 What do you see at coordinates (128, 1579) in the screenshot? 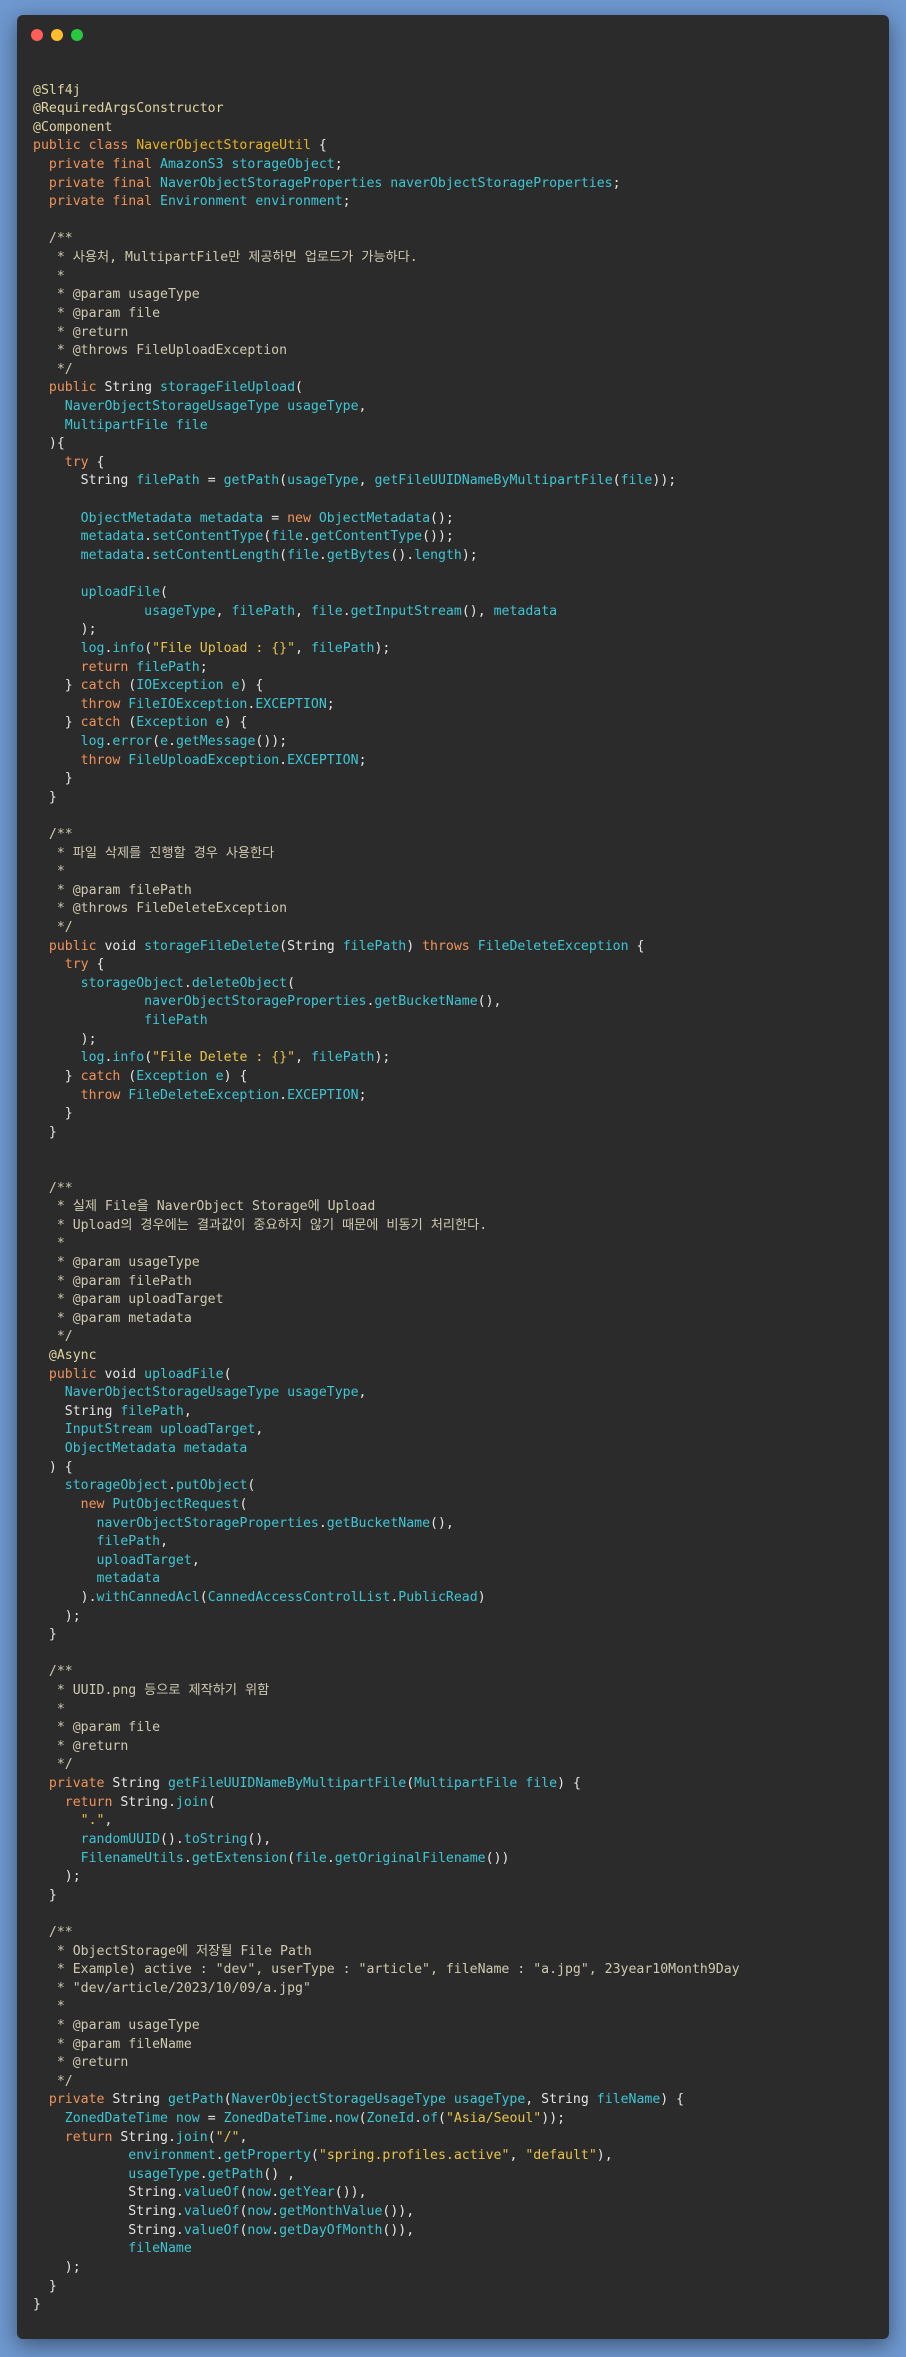
I see `code-token: metadata` at bounding box center [128, 1579].